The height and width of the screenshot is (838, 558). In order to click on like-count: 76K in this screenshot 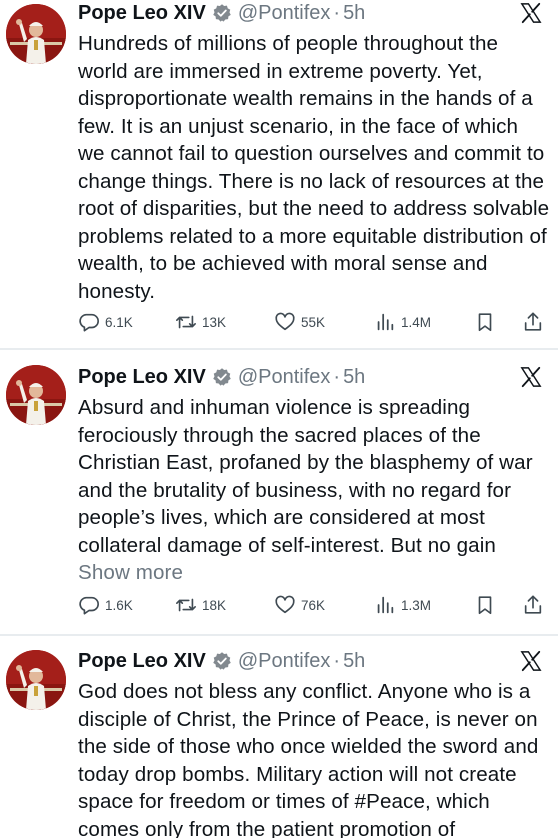, I will do `click(313, 605)`.